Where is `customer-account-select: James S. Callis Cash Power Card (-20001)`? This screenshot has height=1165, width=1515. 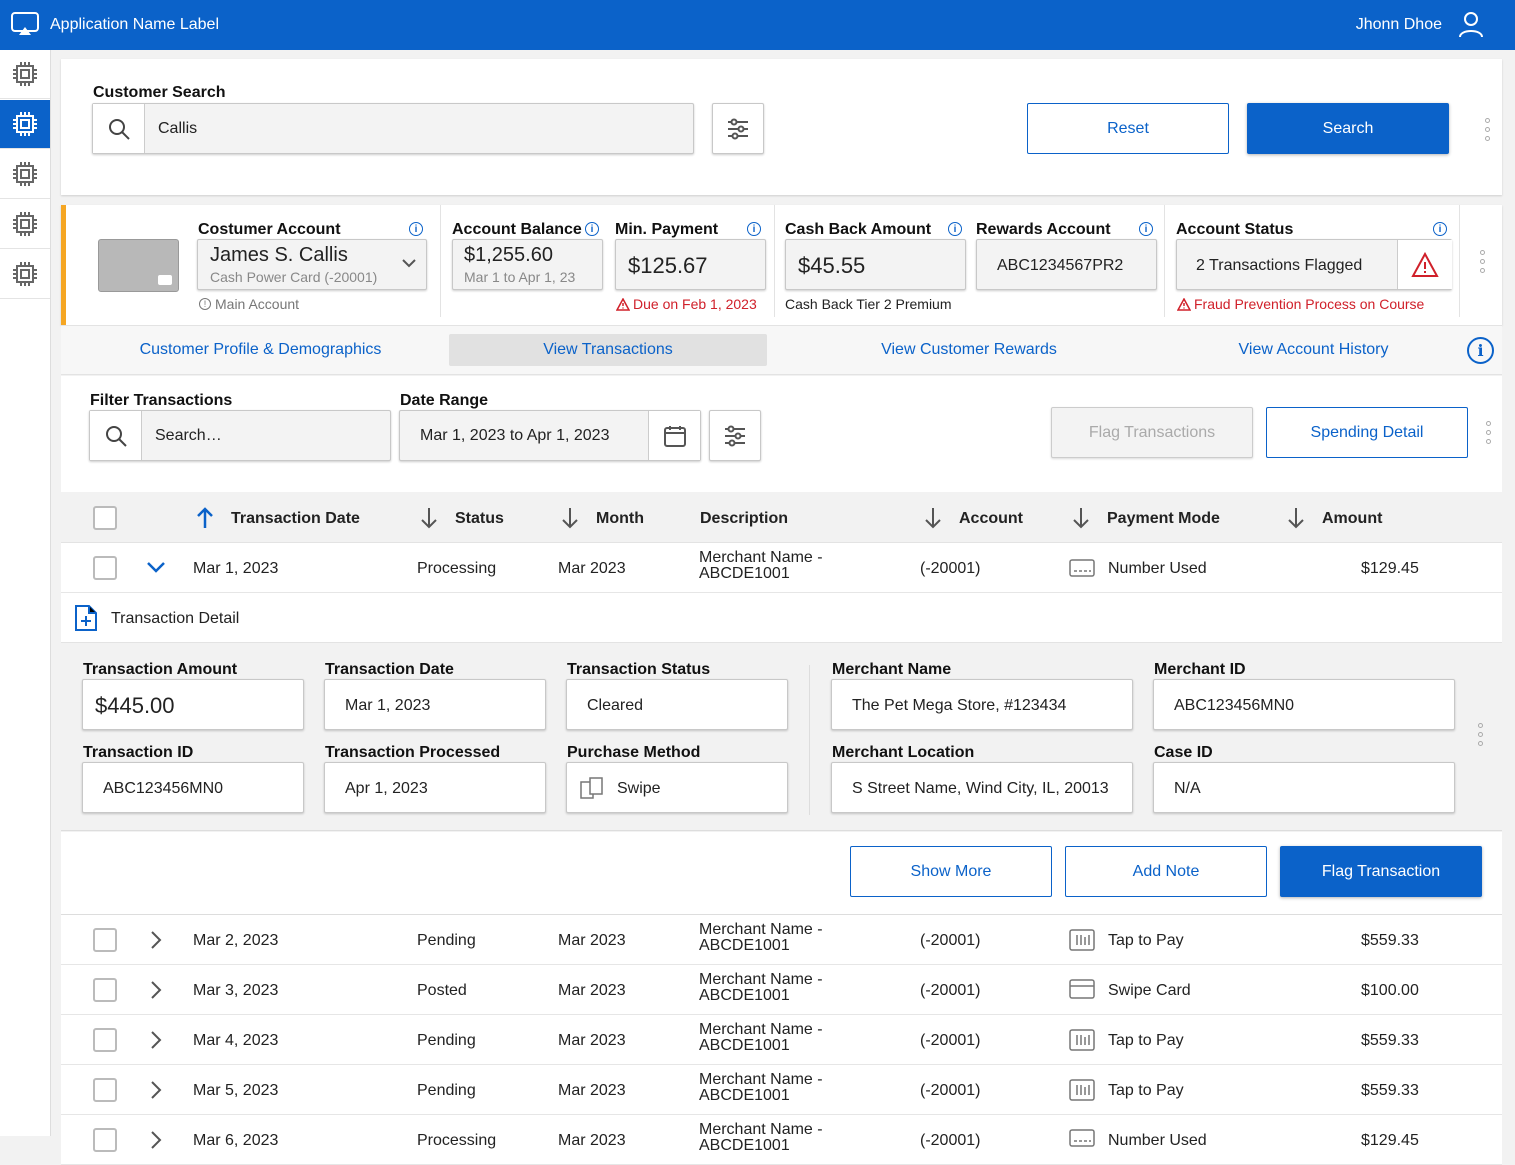 customer-account-select: James S. Callis Cash Power Card (-20001) is located at coordinates (312, 264).